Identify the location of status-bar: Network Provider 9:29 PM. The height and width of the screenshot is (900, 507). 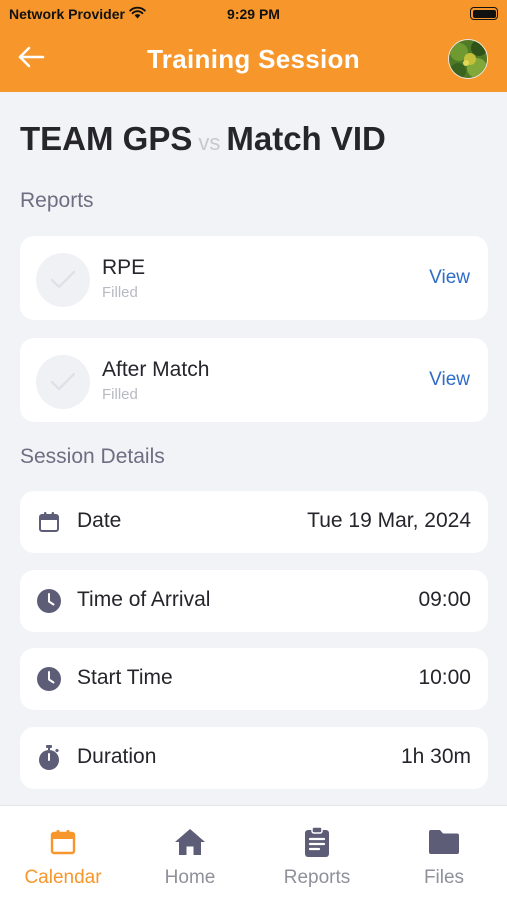
(253, 14).